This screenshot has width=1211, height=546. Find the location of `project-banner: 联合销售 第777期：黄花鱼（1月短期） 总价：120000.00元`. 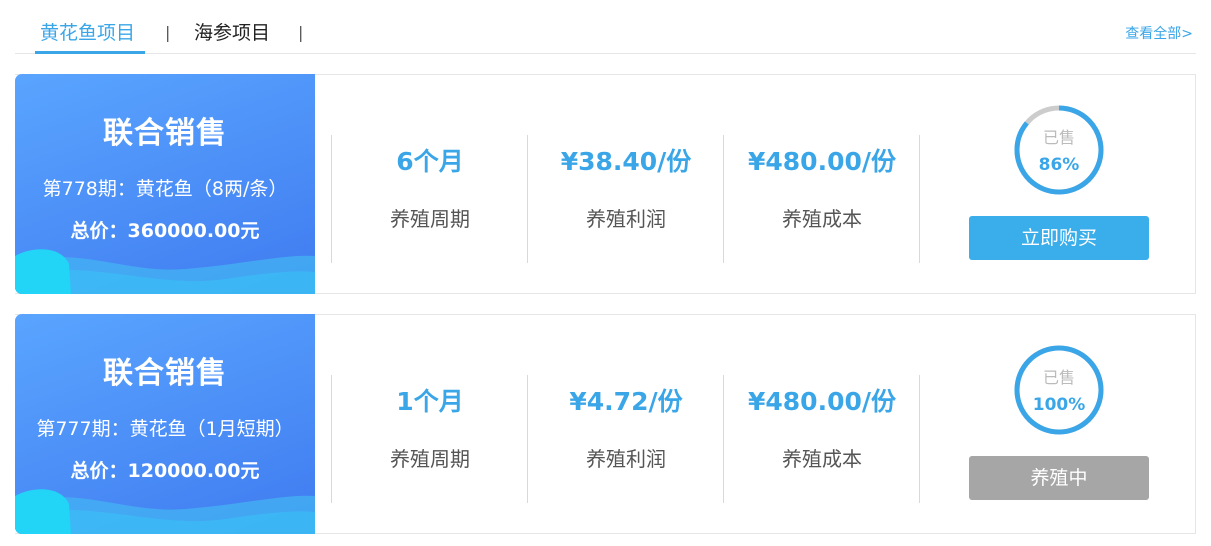

project-banner: 联合销售 第777期：黄花鱼（1月短期） 总价：120000.00元 is located at coordinates (165, 424).